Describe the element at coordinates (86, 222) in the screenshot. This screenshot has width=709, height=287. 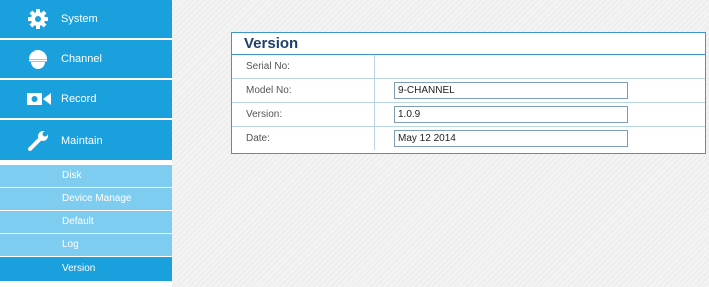
I see `submenu-item-default: Default` at that location.